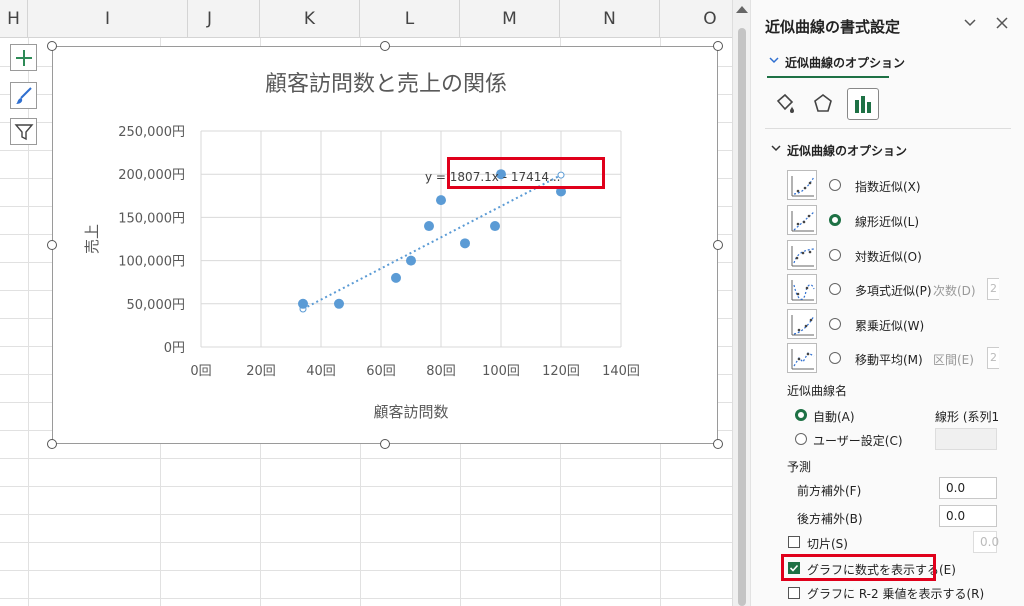 The height and width of the screenshot is (606, 1024). I want to click on trend-option-exponential: 指数近似(X), so click(887, 185).